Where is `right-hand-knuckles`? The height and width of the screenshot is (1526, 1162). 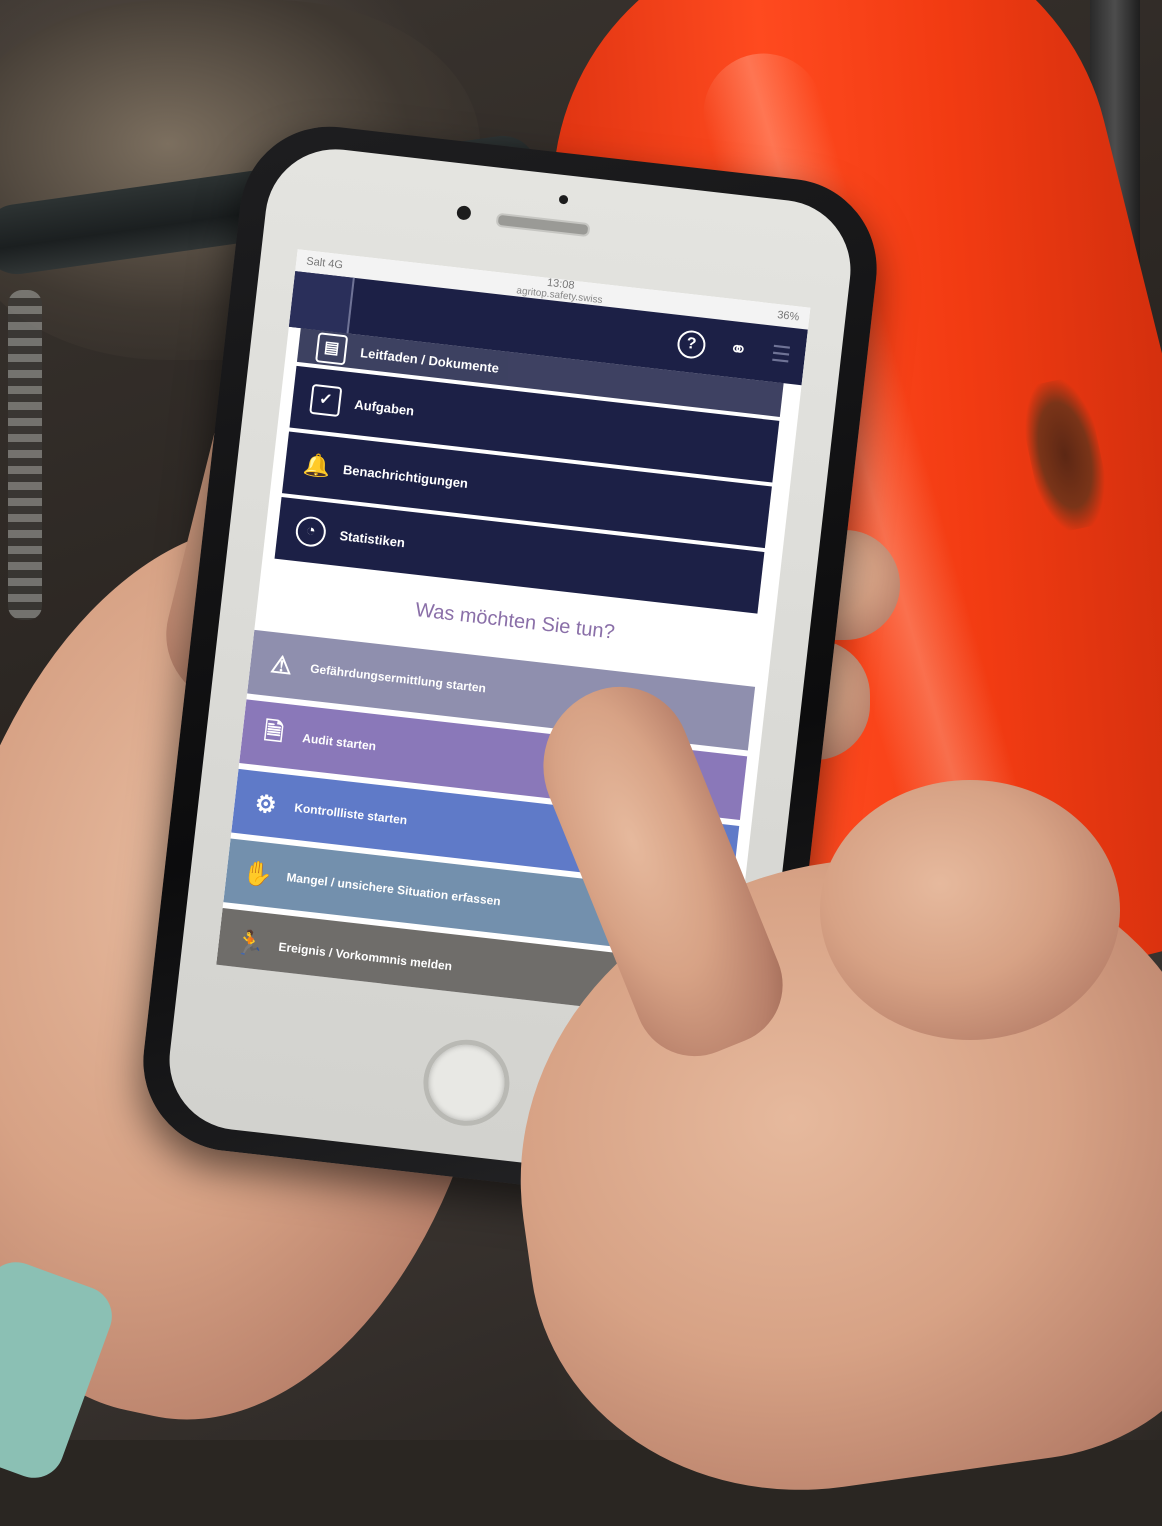
right-hand-knuckles is located at coordinates (970, 910).